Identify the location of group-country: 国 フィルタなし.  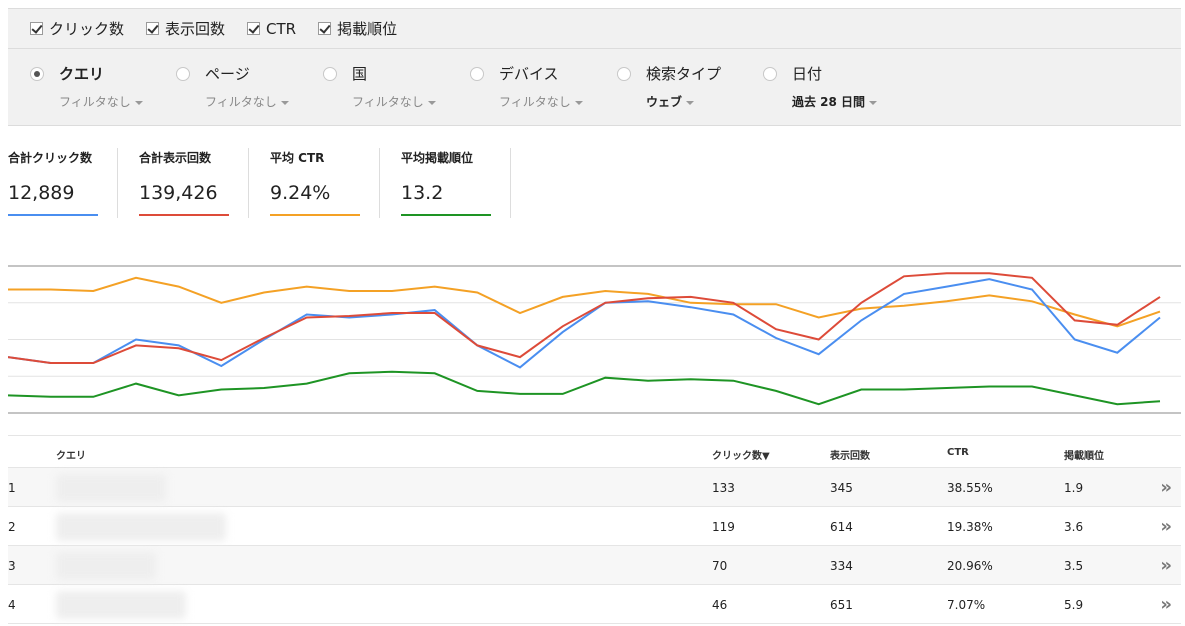
(379, 86).